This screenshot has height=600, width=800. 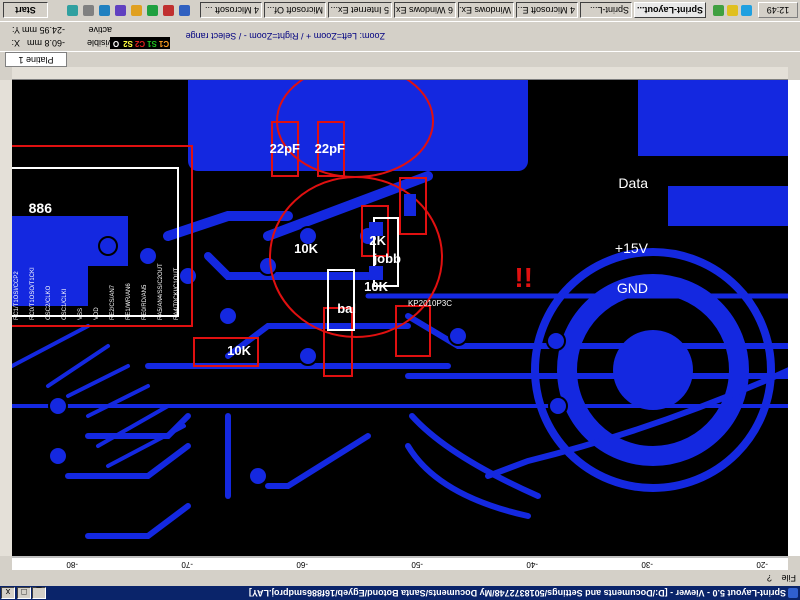 What do you see at coordinates (523, 277) in the screenshot?
I see `warning-mark: !!` at bounding box center [523, 277].